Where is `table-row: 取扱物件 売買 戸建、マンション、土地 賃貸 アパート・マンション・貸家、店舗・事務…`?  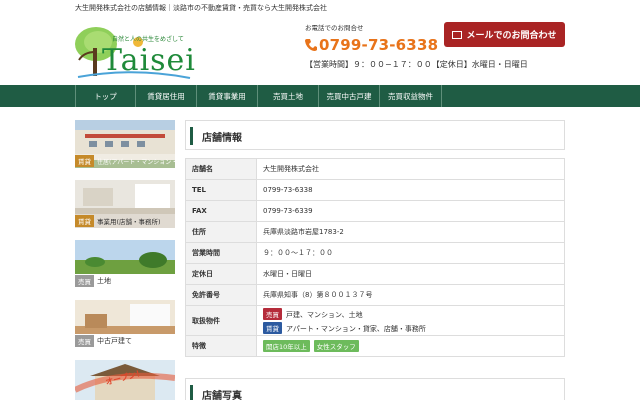
table-row: 取扱物件 売買 戸建、マンション、土地 賃貸 アパート・マンション・貸家、店舗・事務… is located at coordinates (375, 320).